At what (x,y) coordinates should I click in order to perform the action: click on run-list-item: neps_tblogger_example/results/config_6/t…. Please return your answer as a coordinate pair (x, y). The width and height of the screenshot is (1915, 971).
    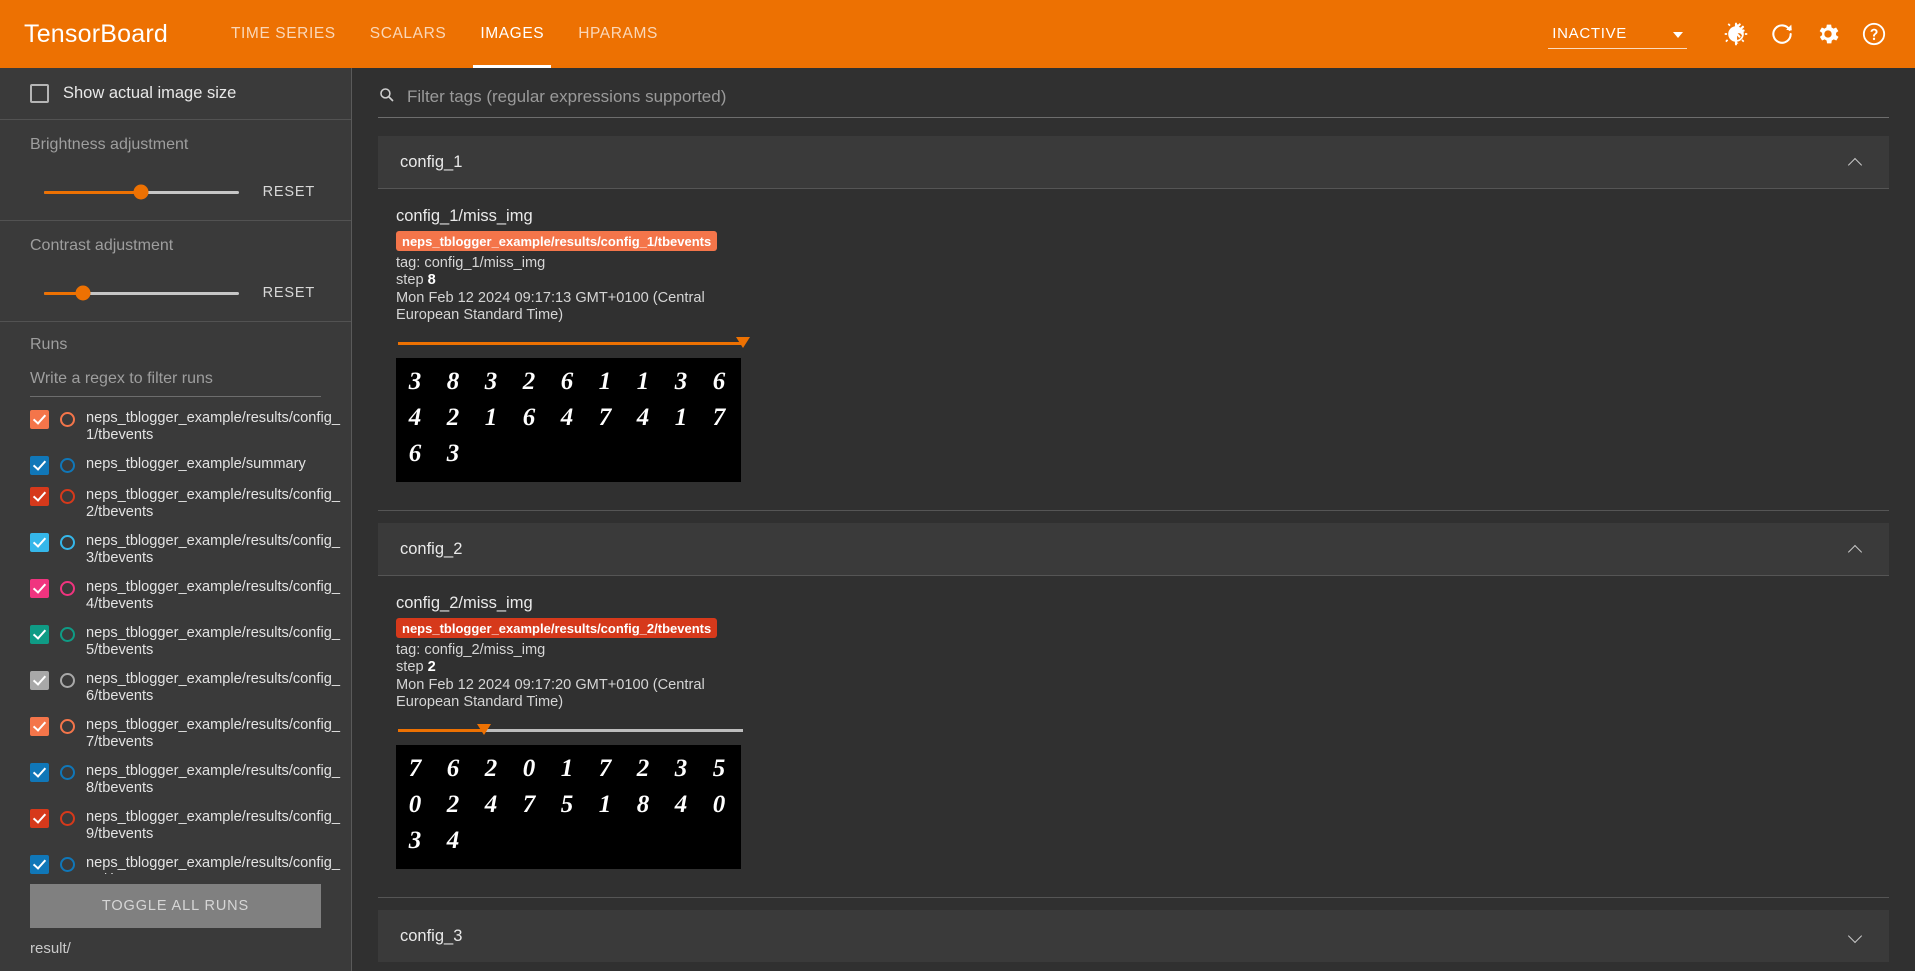
    Looking at the image, I should click on (186, 687).